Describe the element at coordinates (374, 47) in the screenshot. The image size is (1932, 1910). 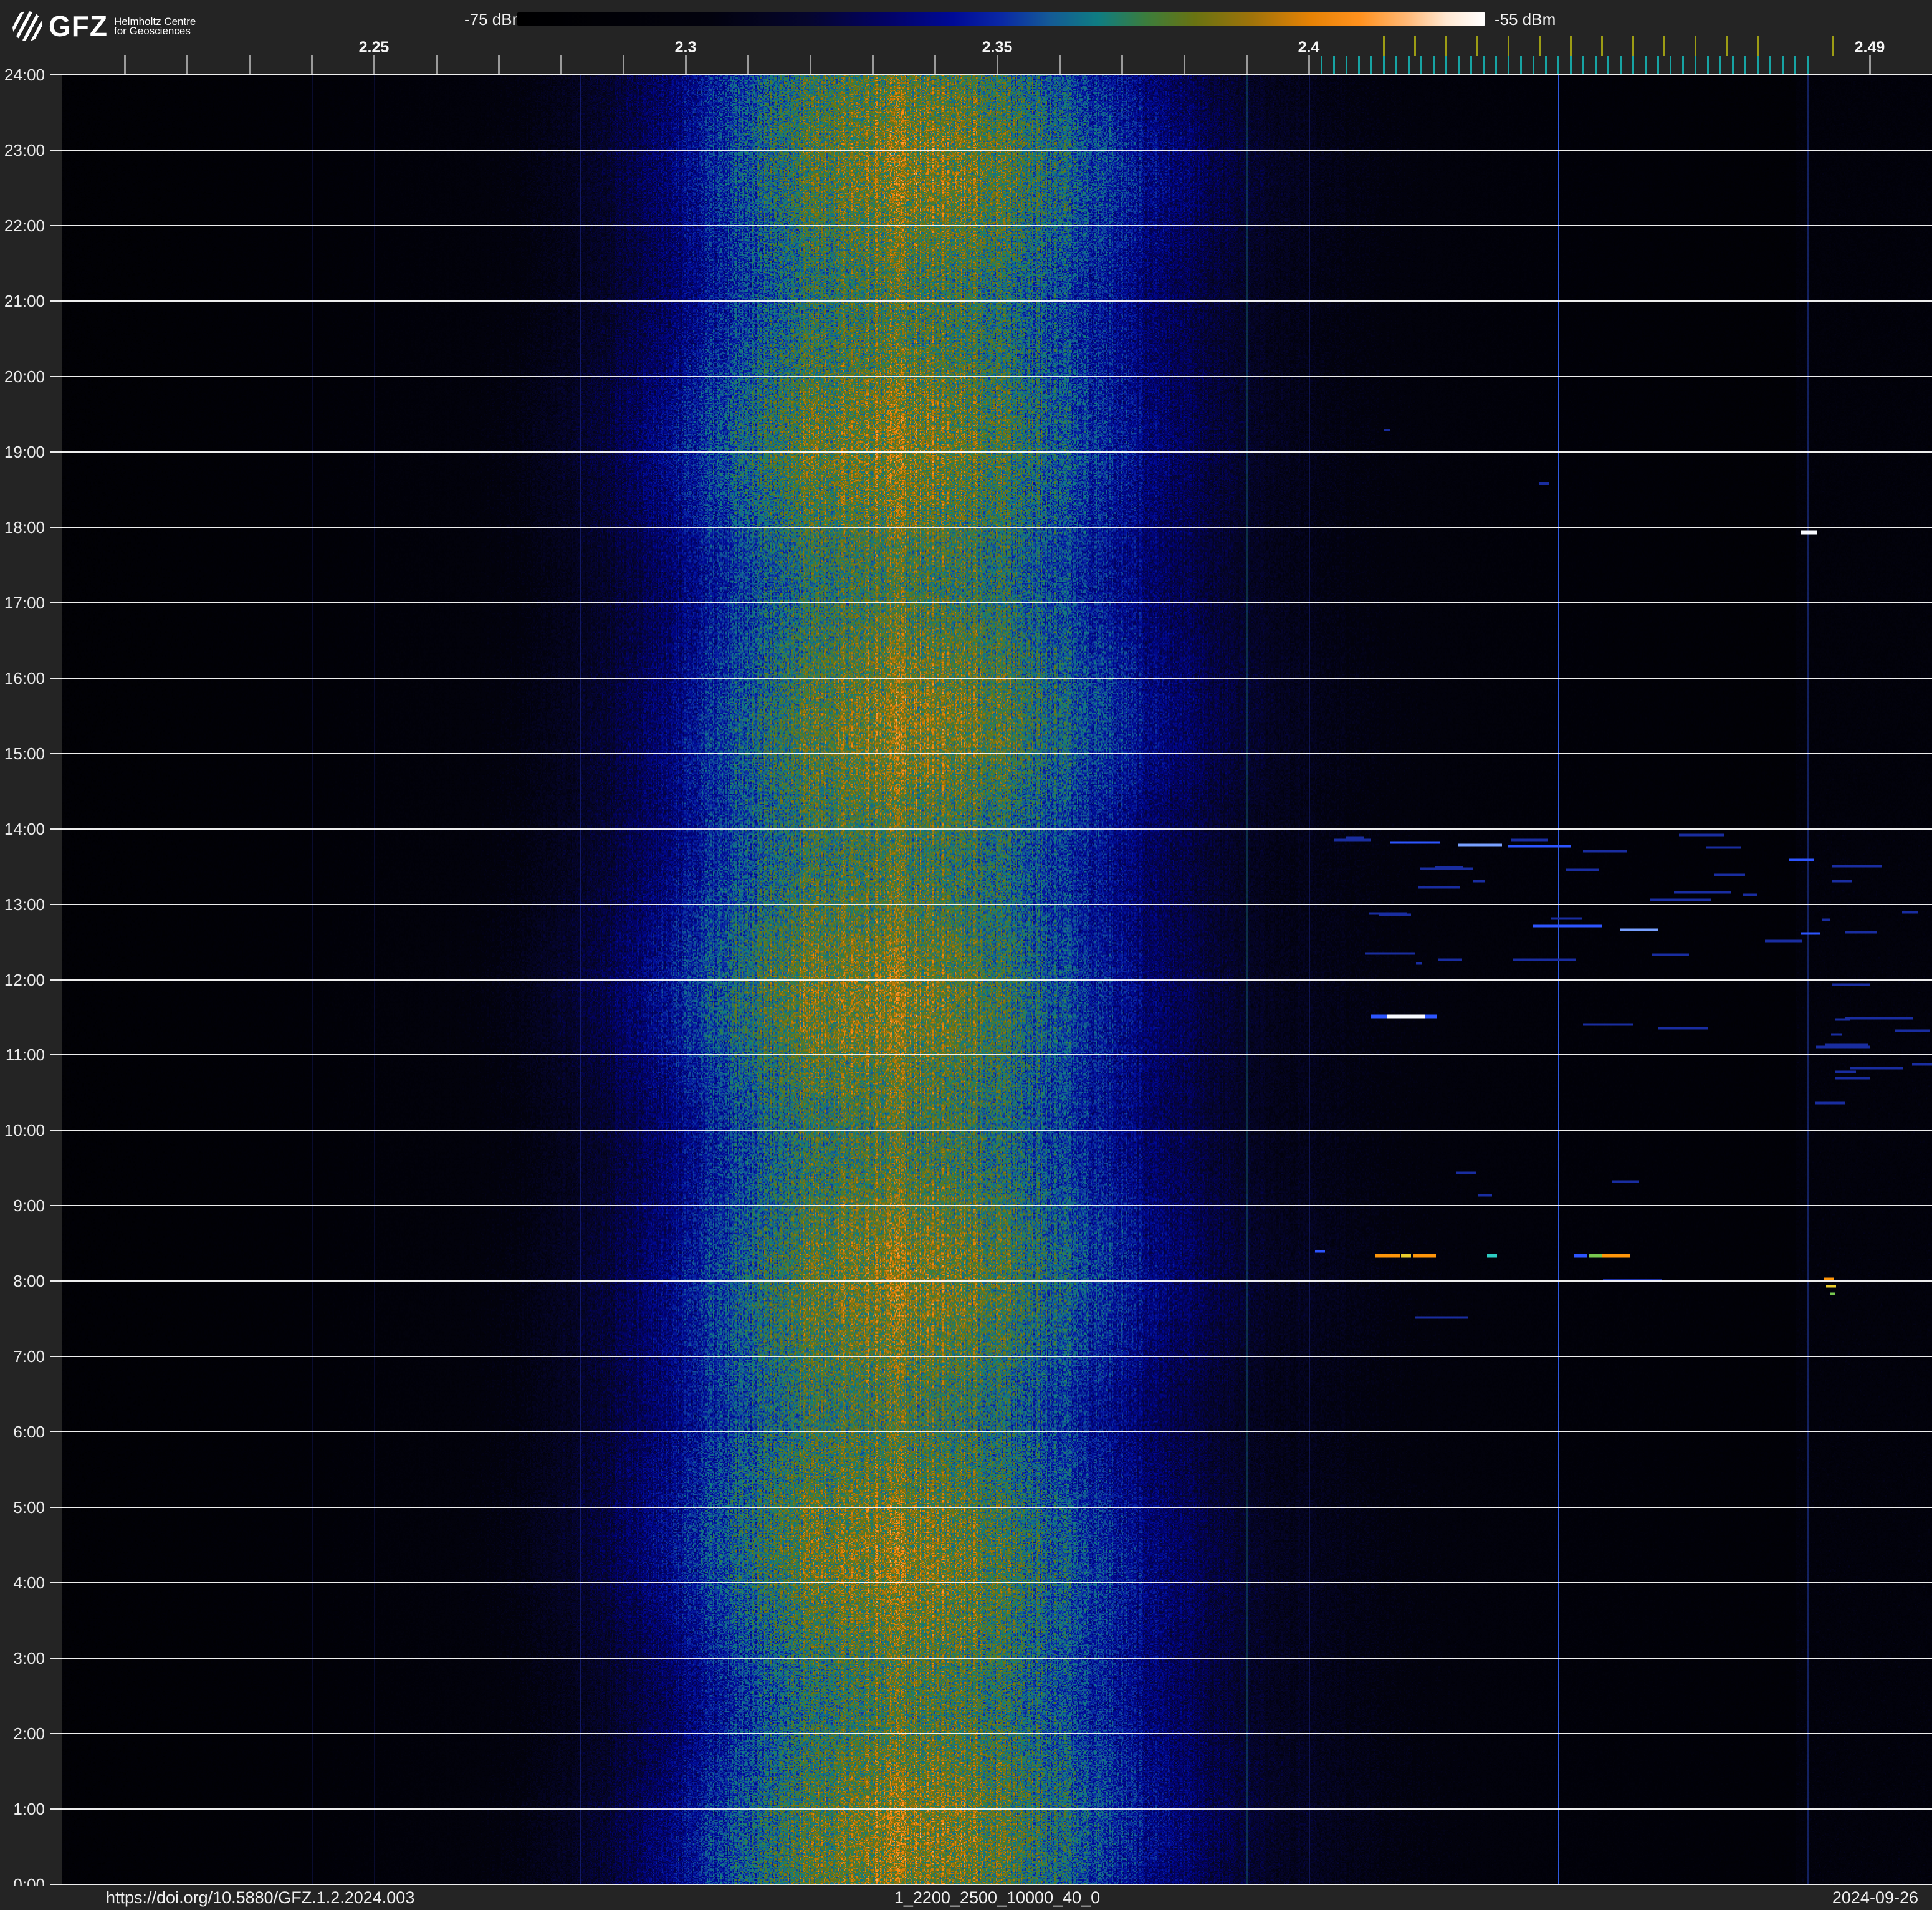
I see `freq-tick-label: 2.25` at that location.